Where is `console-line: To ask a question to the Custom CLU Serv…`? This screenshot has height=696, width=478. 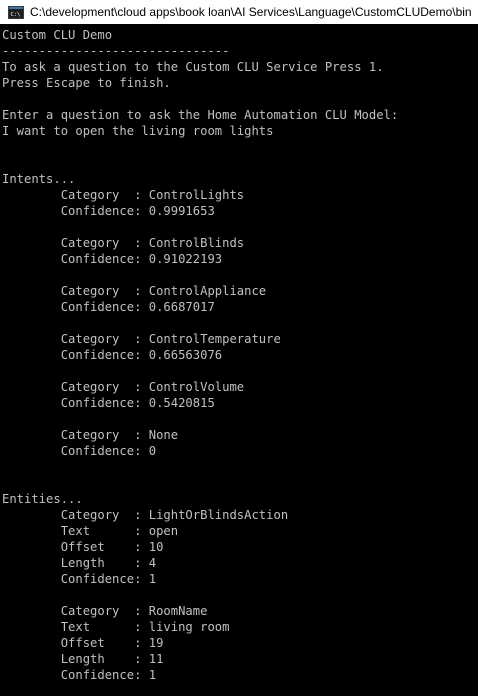
console-line: To ask a question to the Custom CLU Serv… is located at coordinates (193, 67).